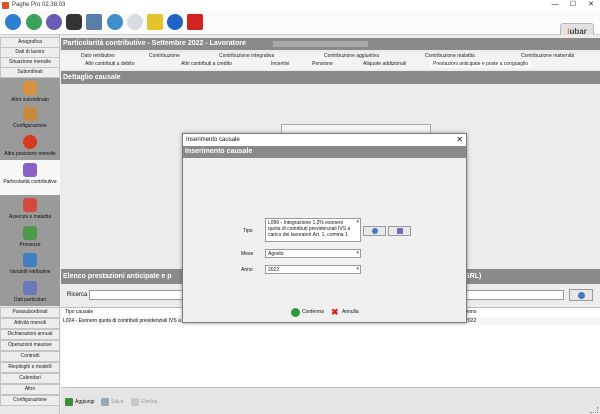 The image size is (600, 414). Describe the element at coordinates (155, 22) in the screenshot. I see `folder-check-icon` at that location.